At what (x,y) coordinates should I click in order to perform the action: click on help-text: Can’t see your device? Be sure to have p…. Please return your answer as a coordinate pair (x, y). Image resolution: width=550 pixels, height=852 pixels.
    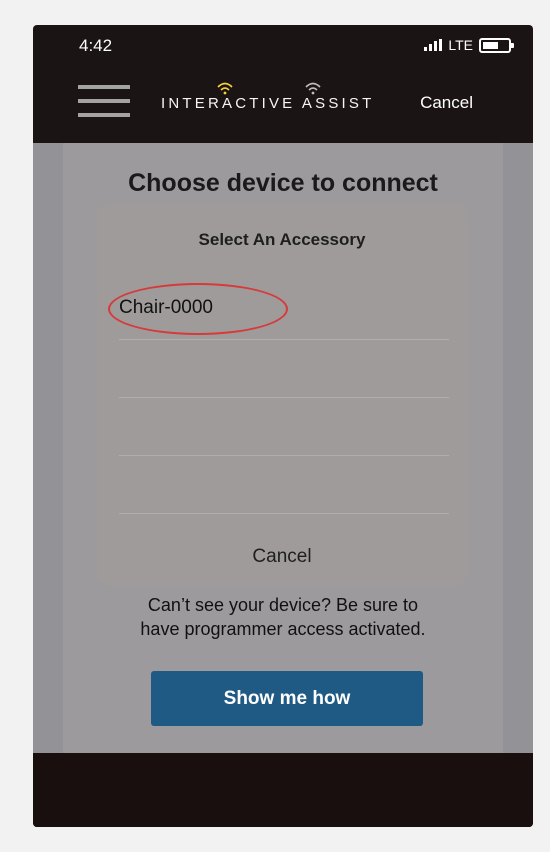
    Looking at the image, I should click on (283, 617).